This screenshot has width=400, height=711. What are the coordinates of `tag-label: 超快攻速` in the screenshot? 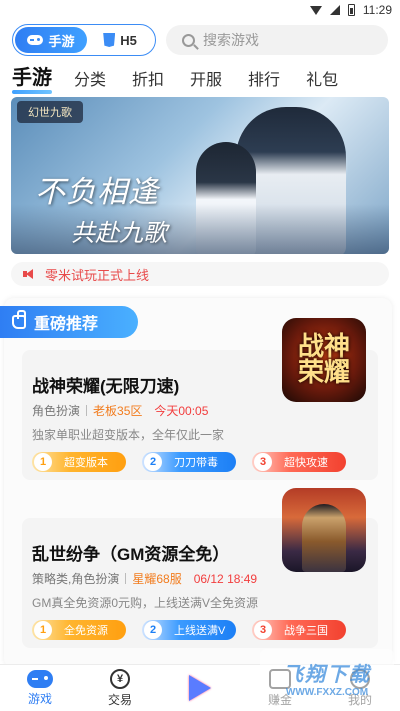 It's located at (306, 463).